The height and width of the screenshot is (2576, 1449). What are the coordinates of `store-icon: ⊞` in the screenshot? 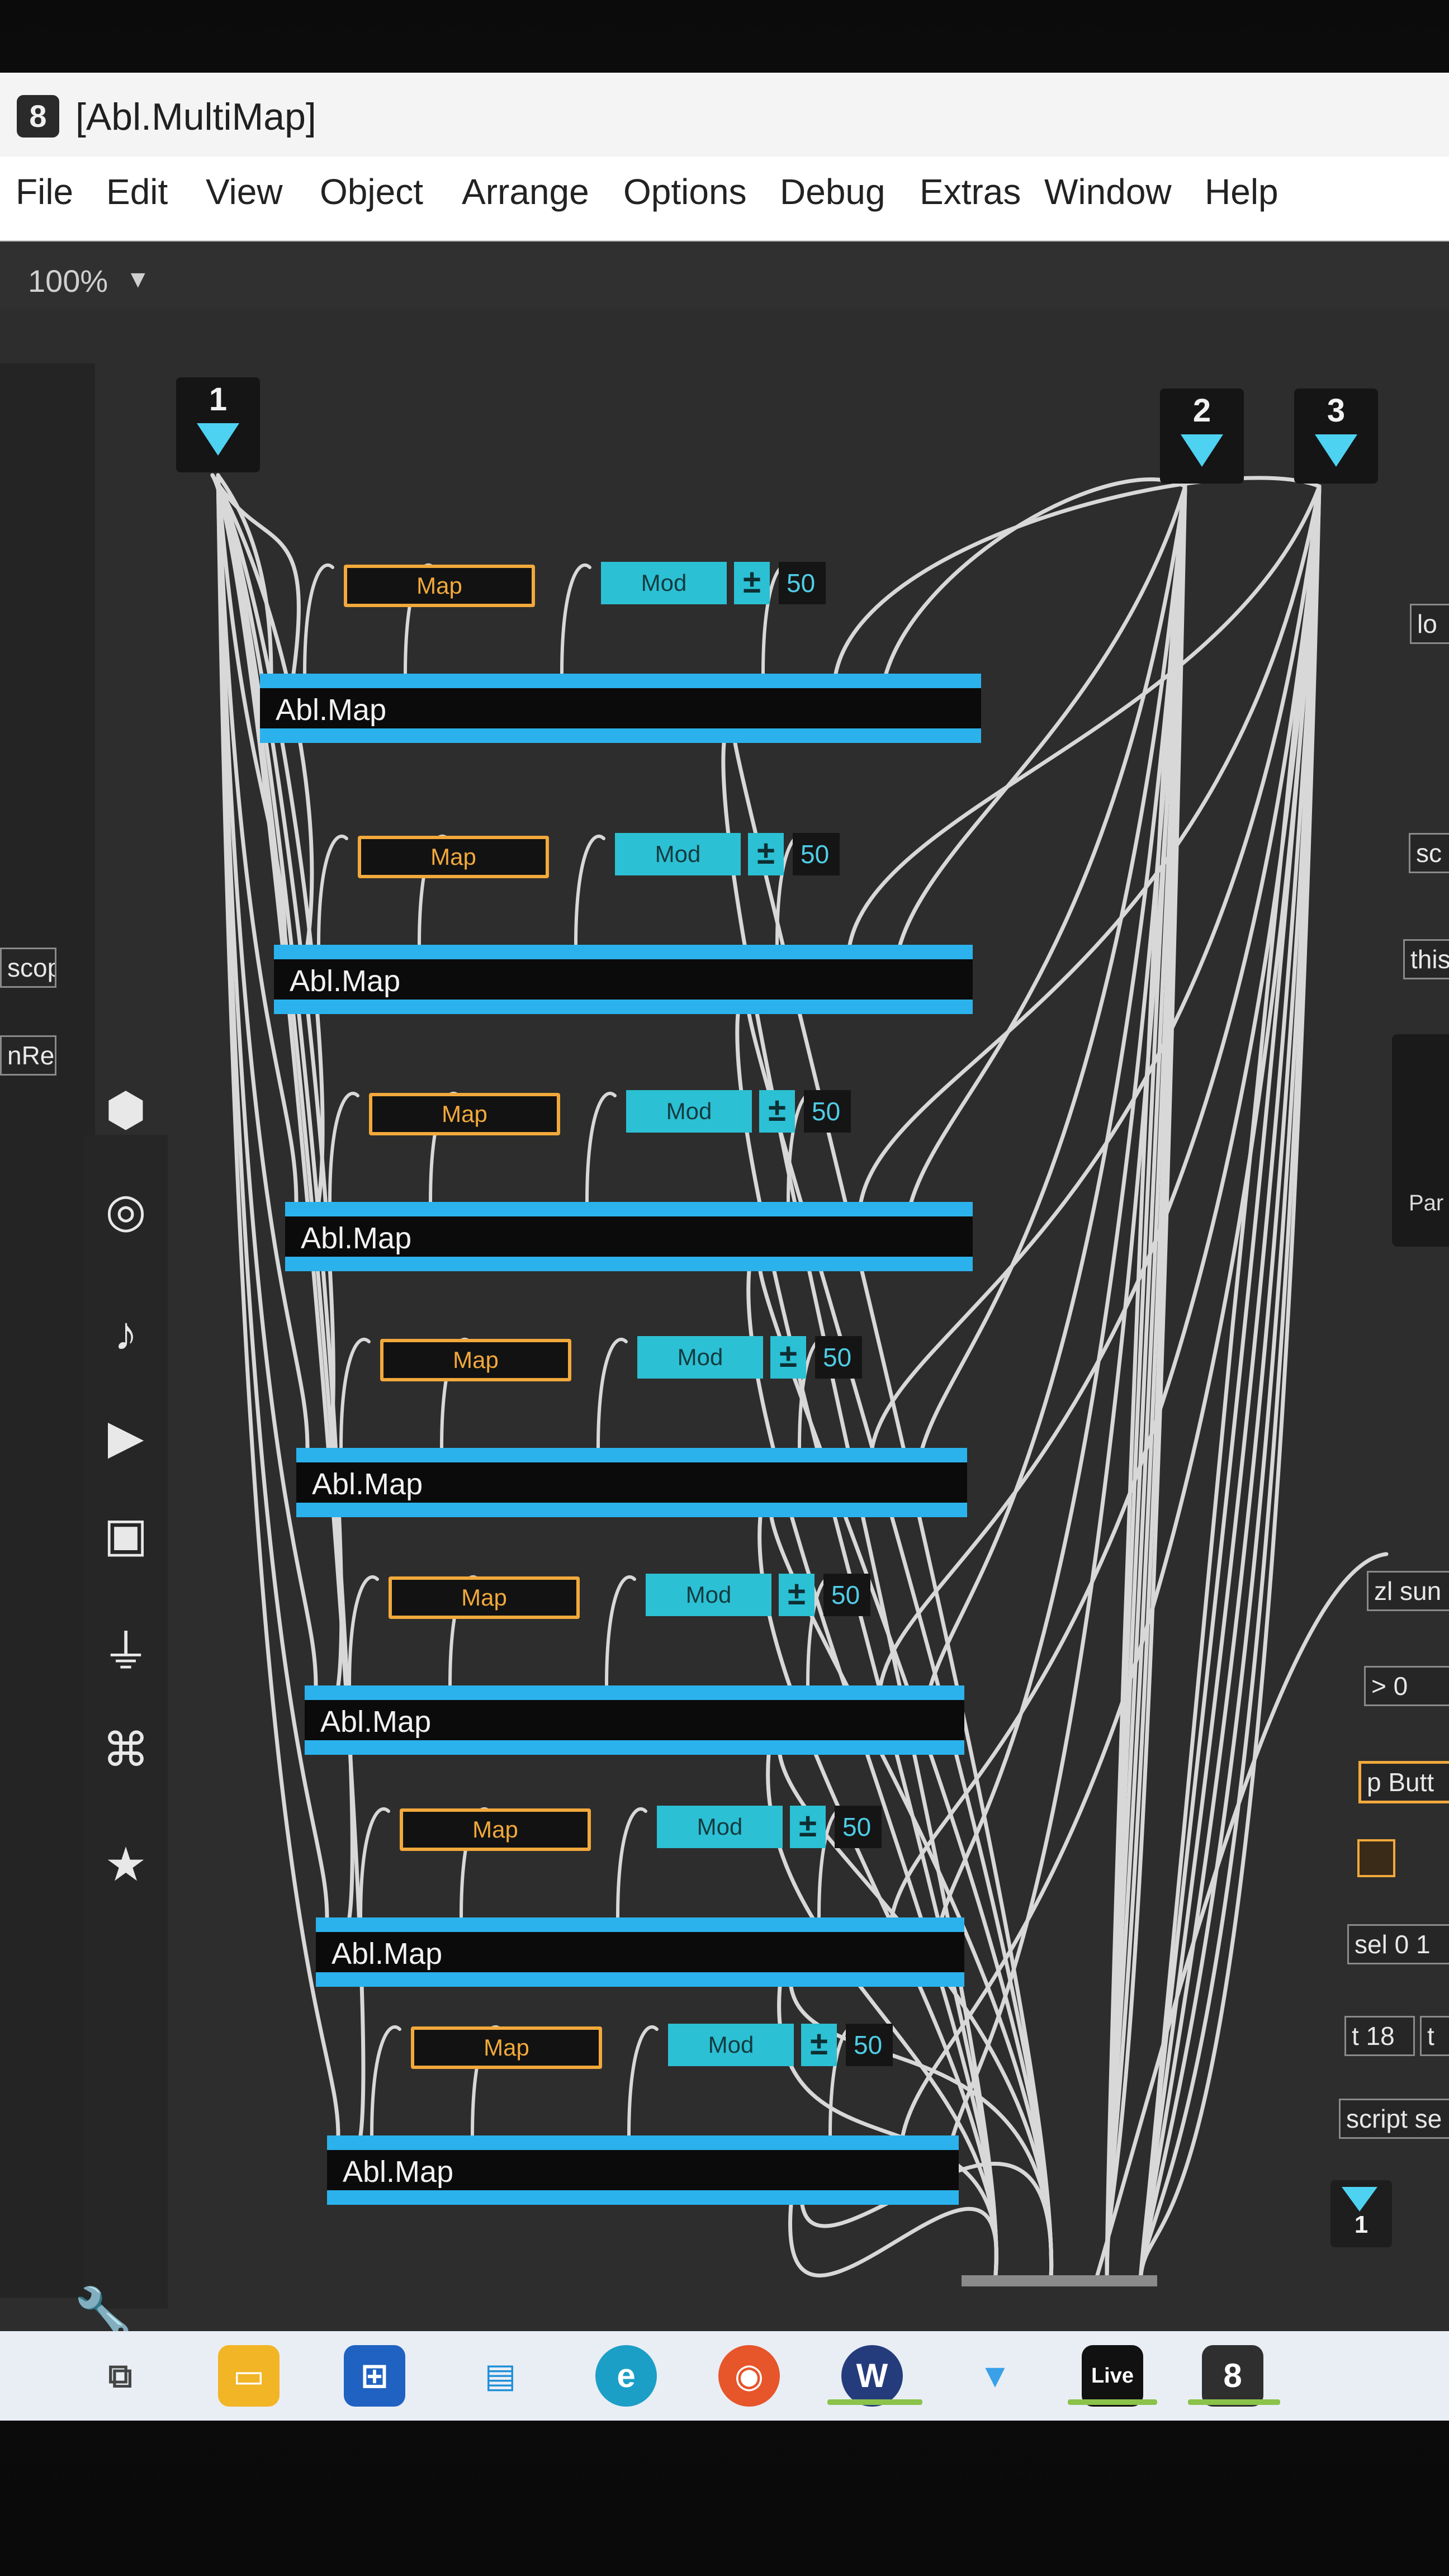 It's located at (374, 2376).